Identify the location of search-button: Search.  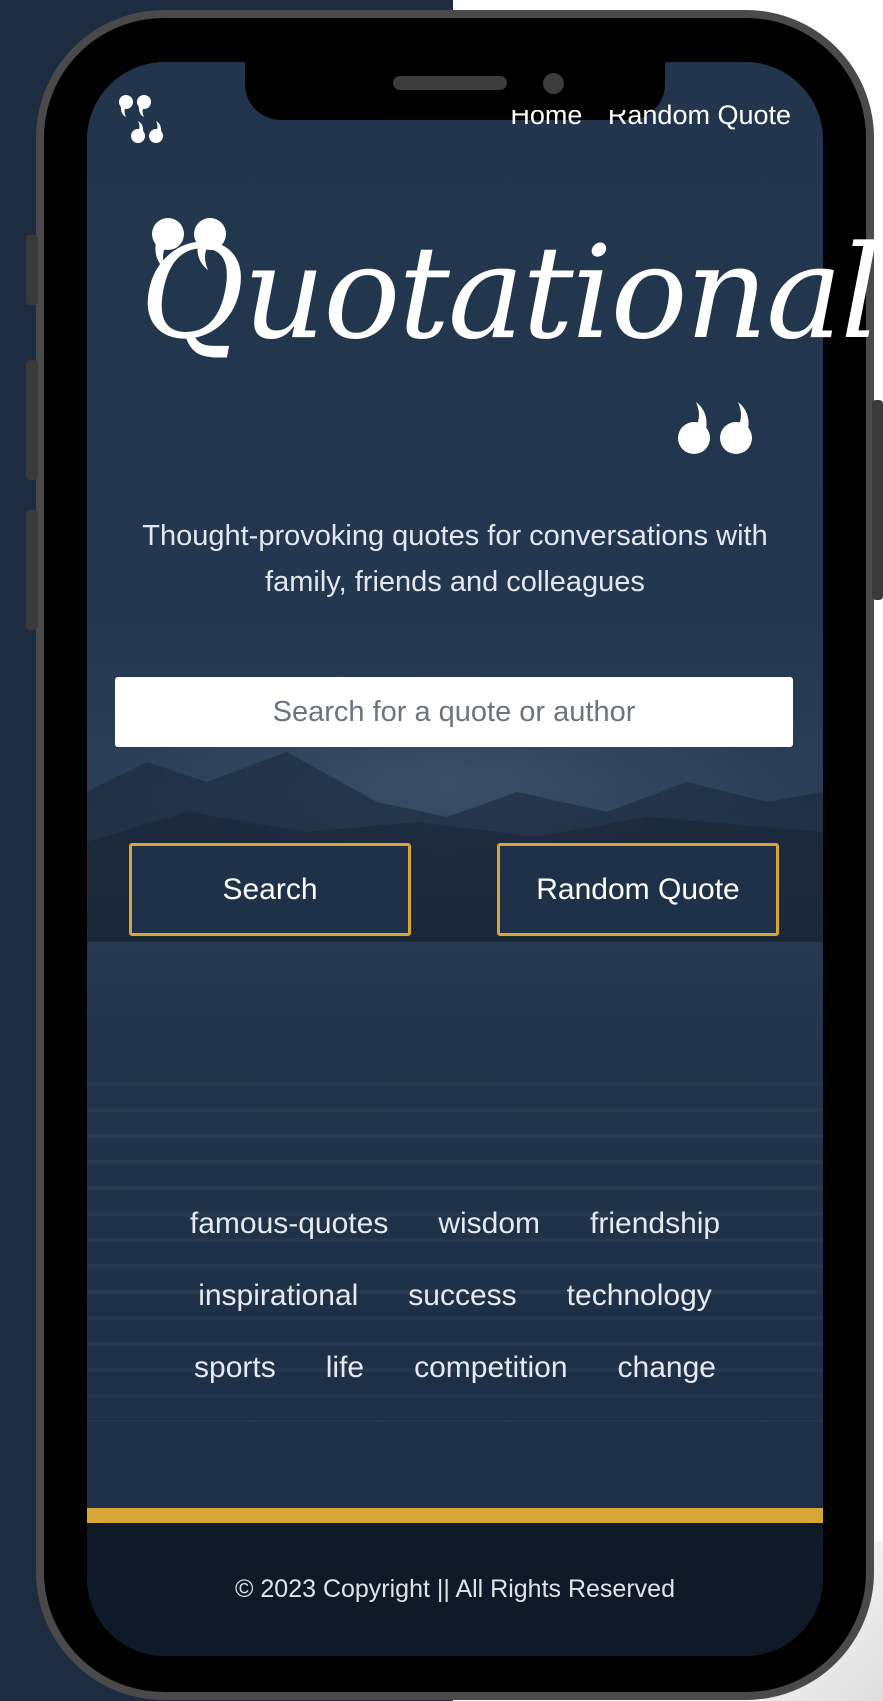
(270, 889).